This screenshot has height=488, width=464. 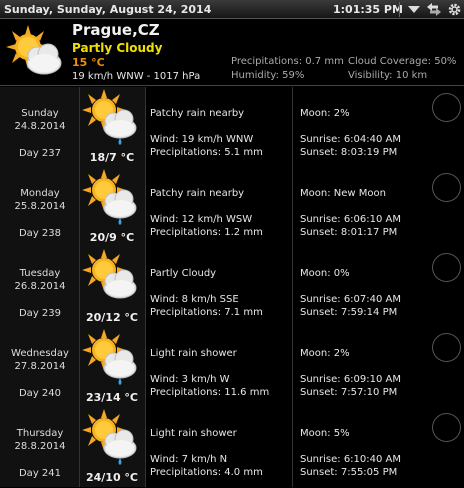 I want to click on icon-cell: 23/14 °C, so click(x=113, y=367).